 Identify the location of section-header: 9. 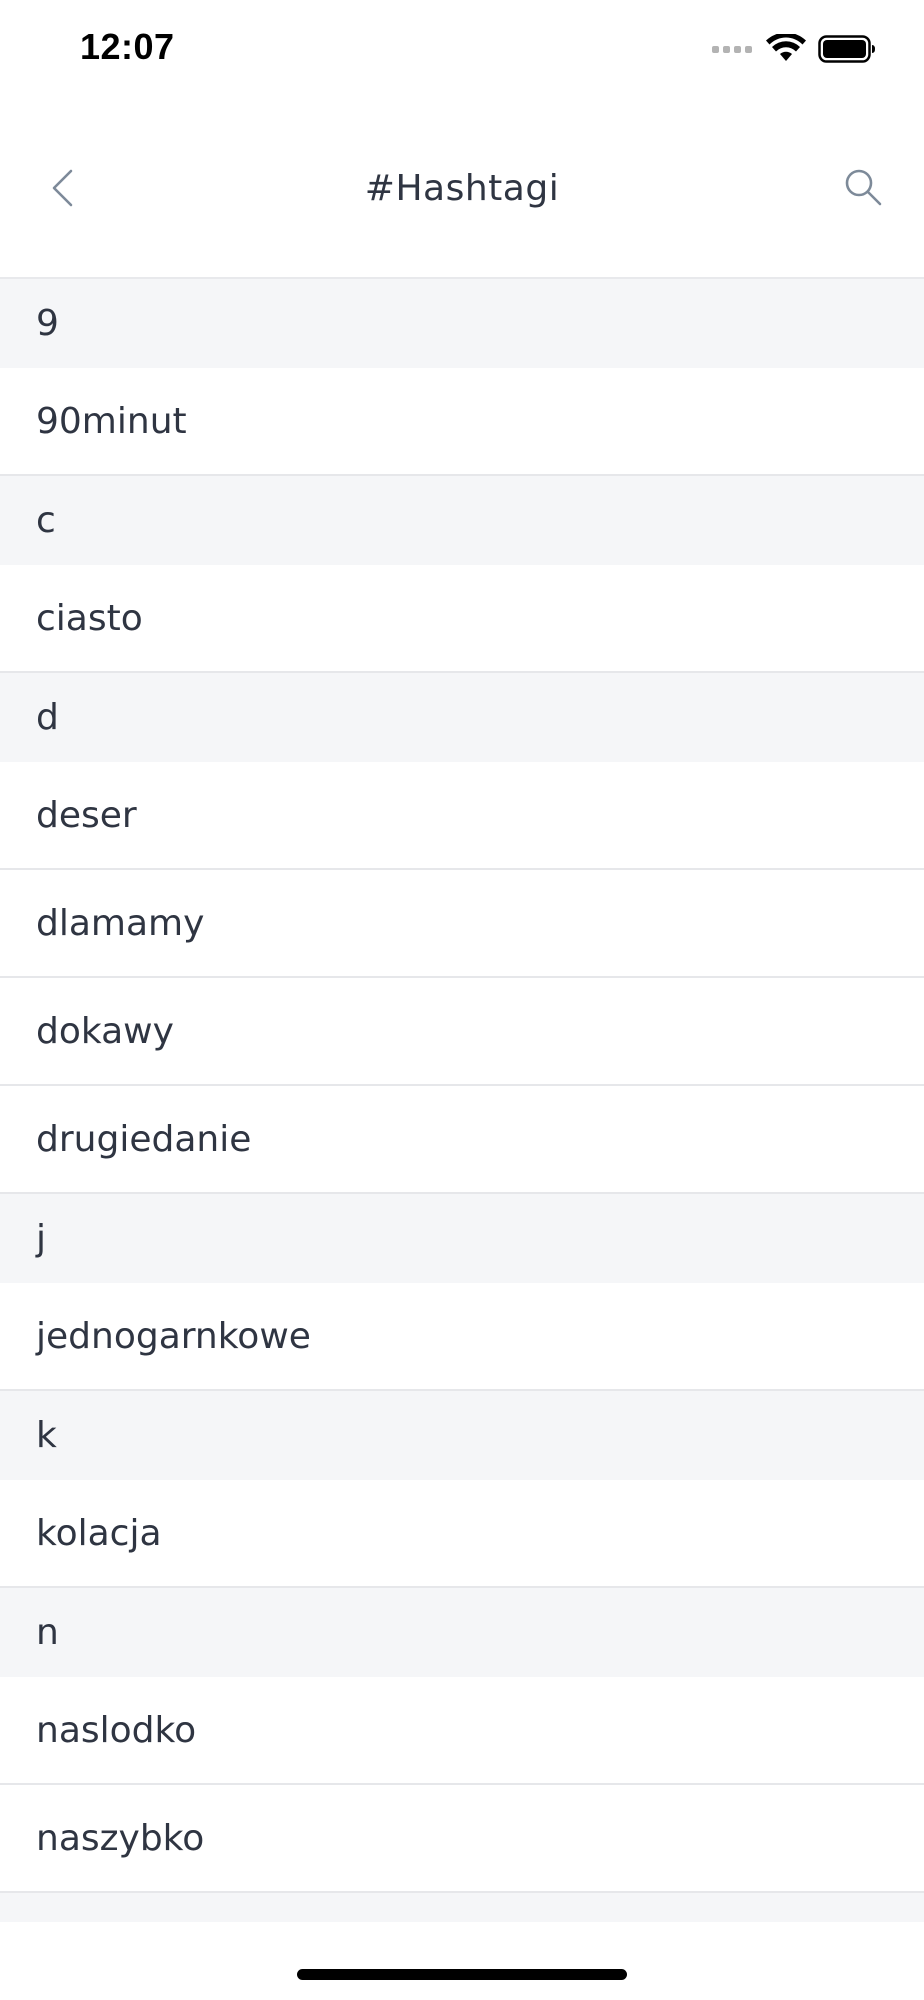
(462, 323).